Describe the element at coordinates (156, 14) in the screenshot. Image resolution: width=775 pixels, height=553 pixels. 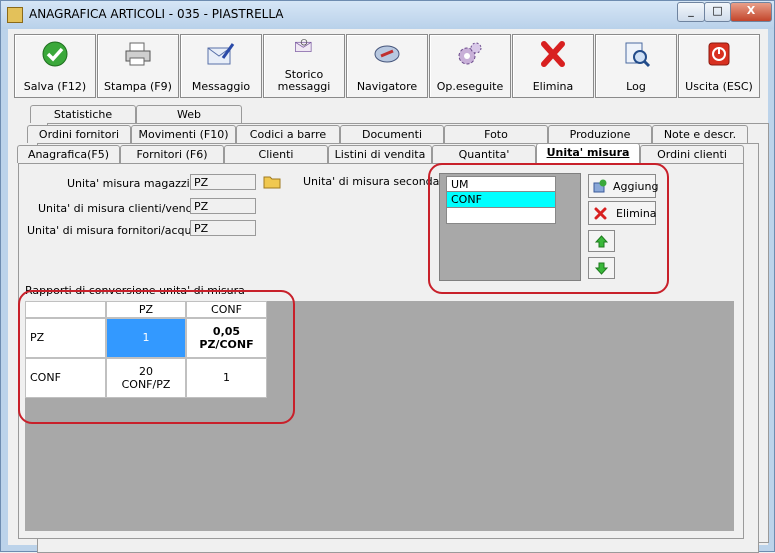
I see `window-title: ANAGRAFICA ARTICOLI - 035 - PIASTRELLA` at that location.